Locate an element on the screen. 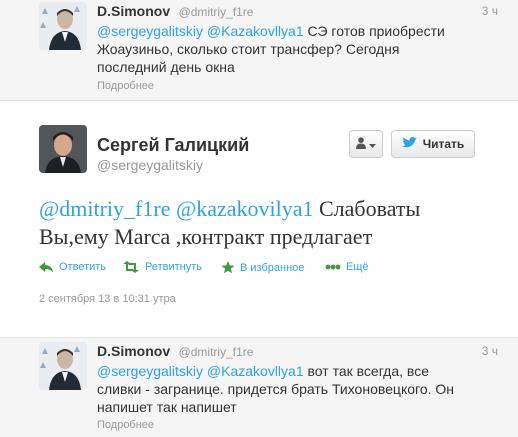 The width and height of the screenshot is (518, 437). mention-link: @dmitriy_f1re is located at coordinates (104, 208).